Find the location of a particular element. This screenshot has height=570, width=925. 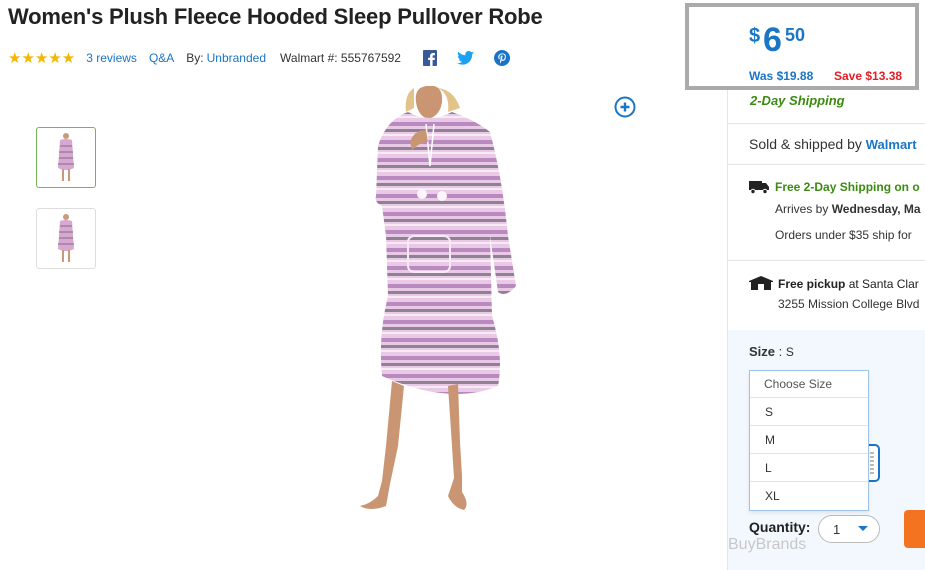

star-rating: ★★★★★ is located at coordinates (41, 58).